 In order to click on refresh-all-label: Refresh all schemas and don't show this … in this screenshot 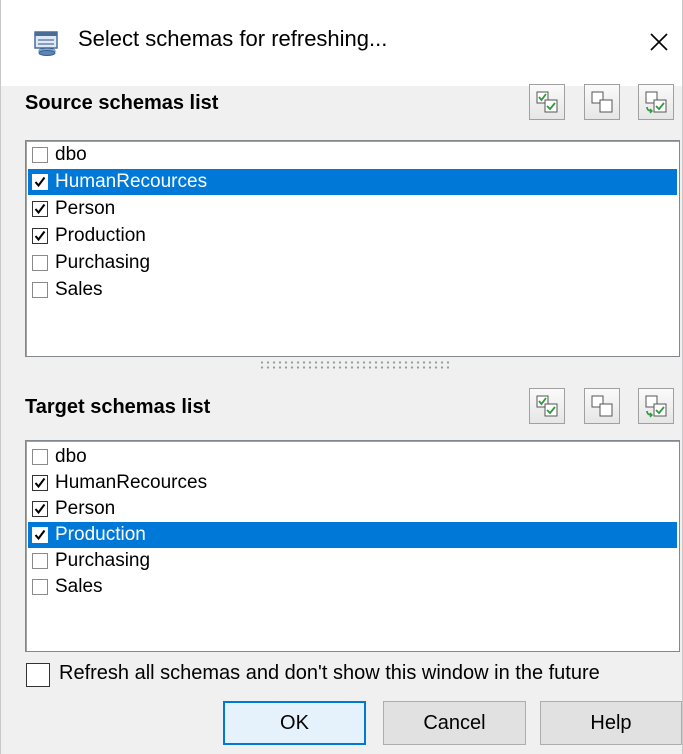, I will do `click(329, 673)`.